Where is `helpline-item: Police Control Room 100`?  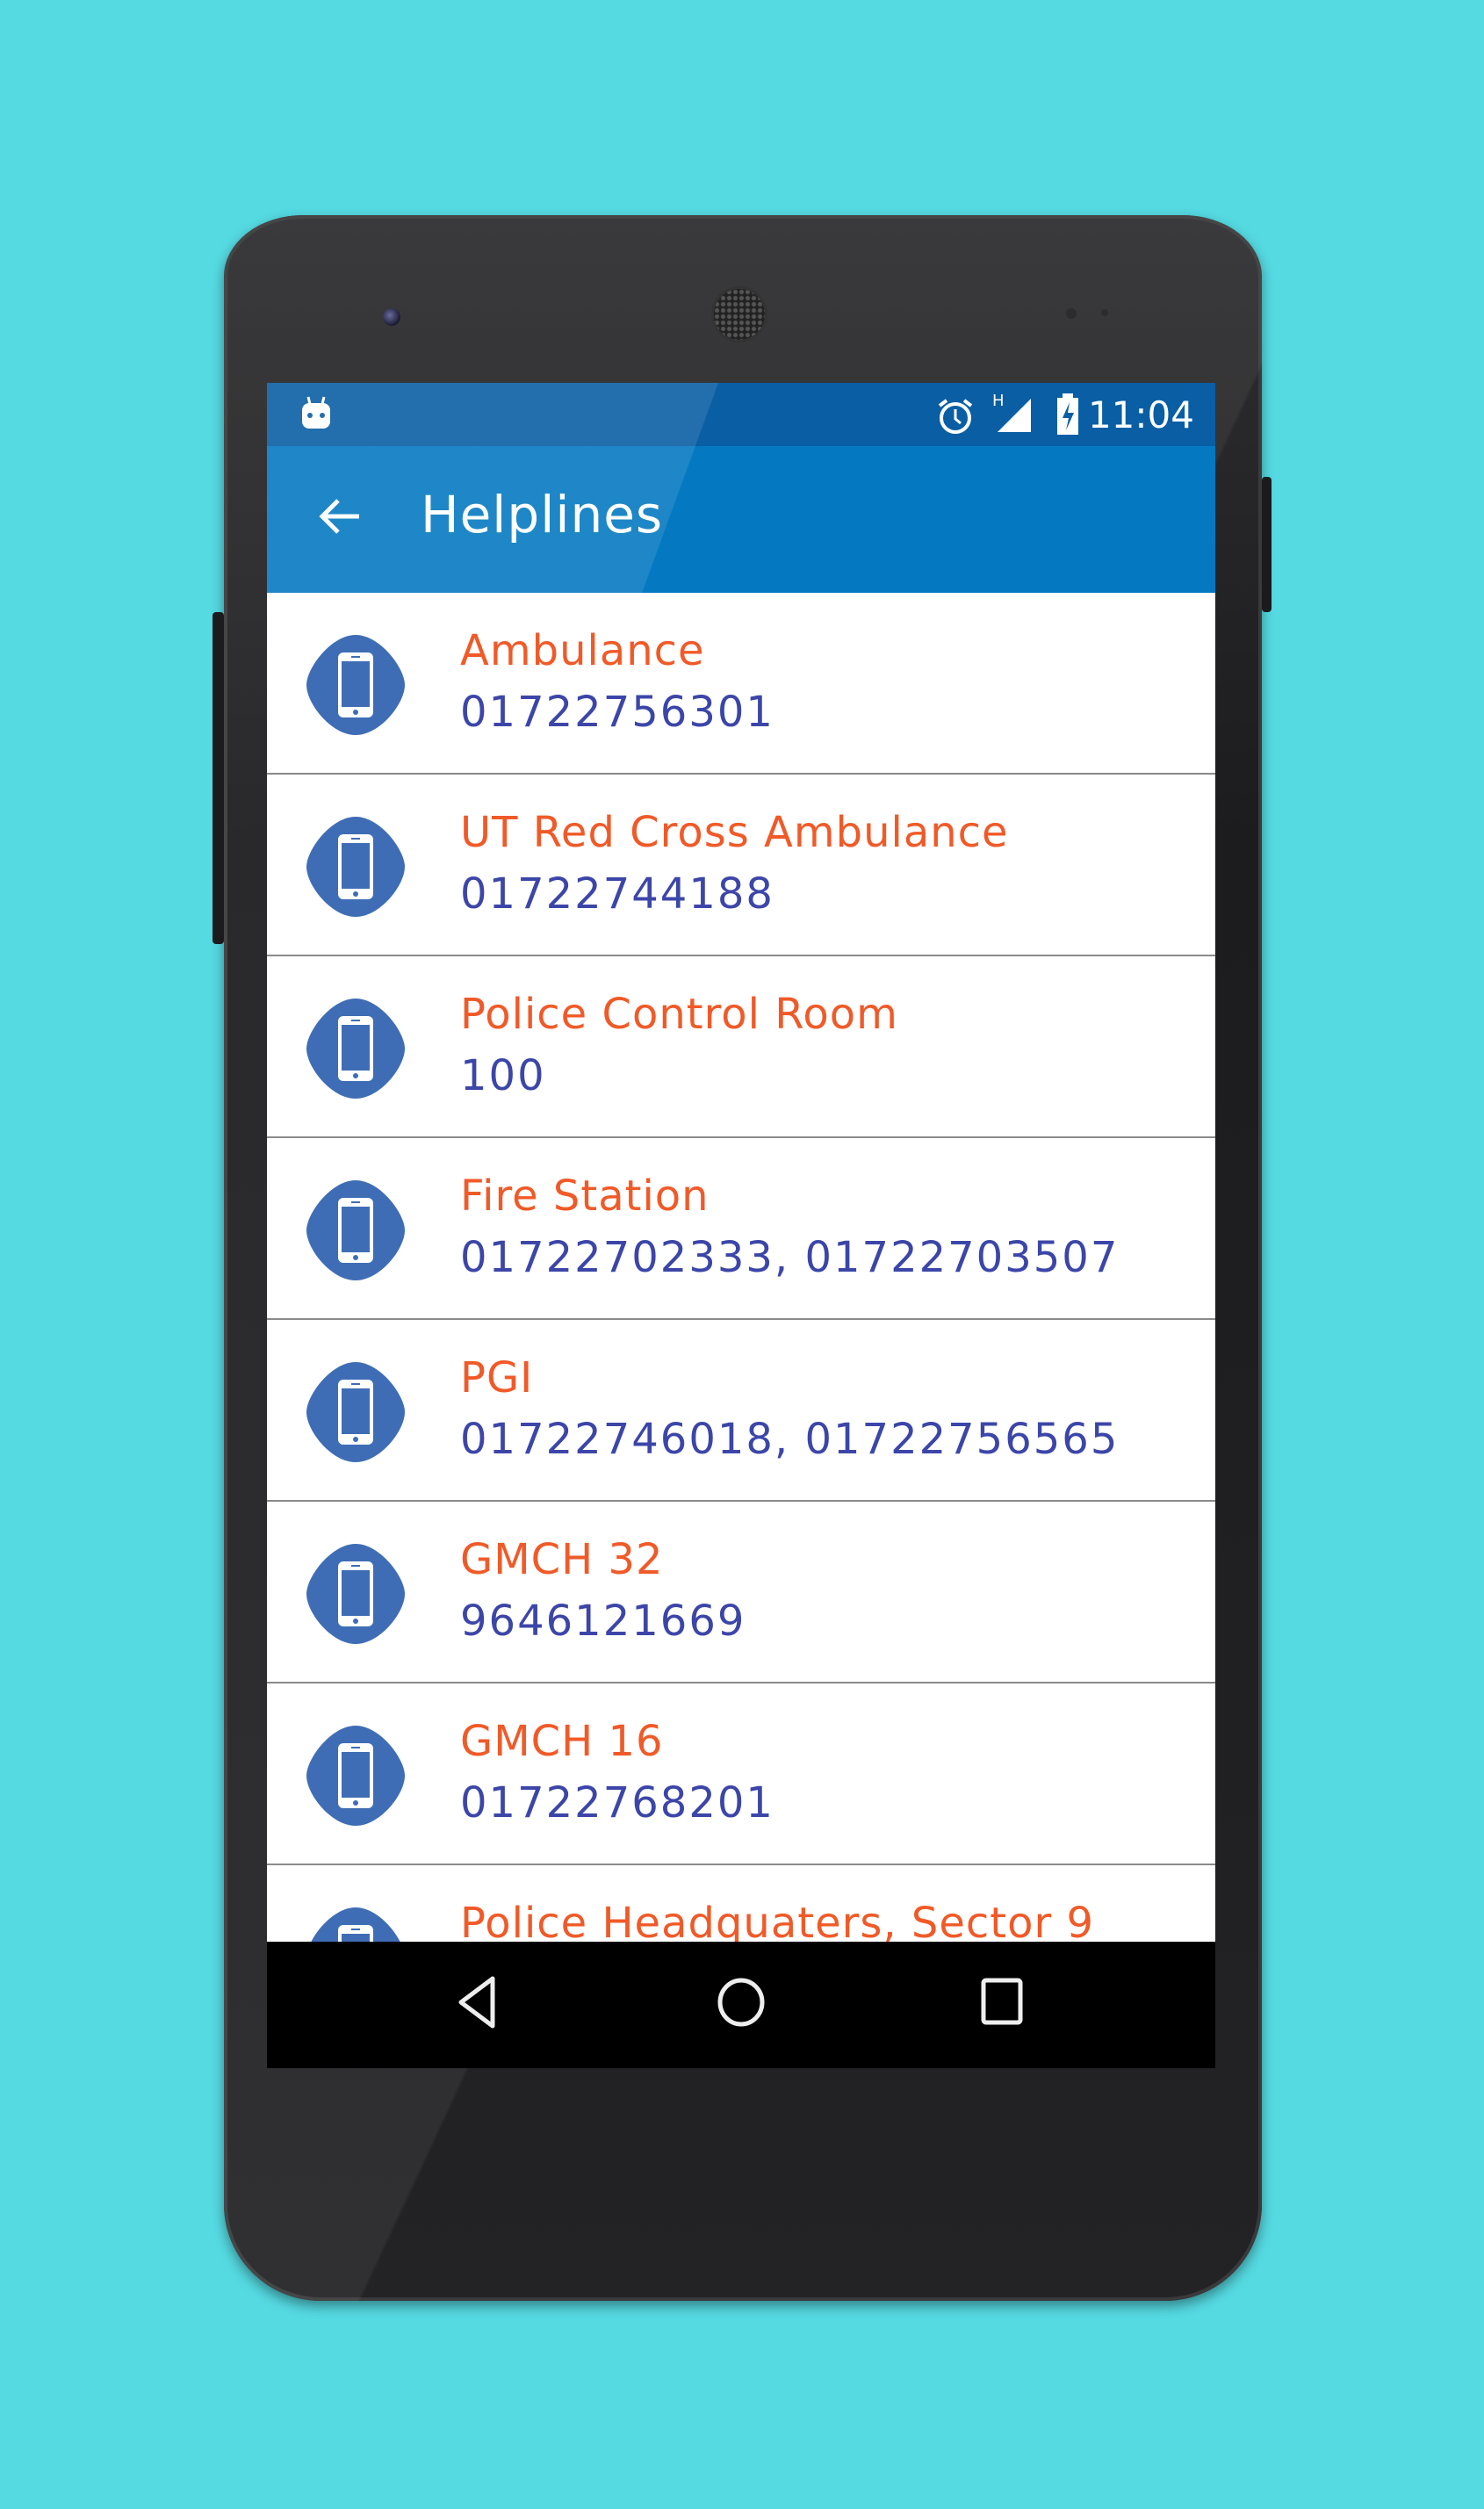
helpline-item: Police Control Room 100 is located at coordinates (741, 1047).